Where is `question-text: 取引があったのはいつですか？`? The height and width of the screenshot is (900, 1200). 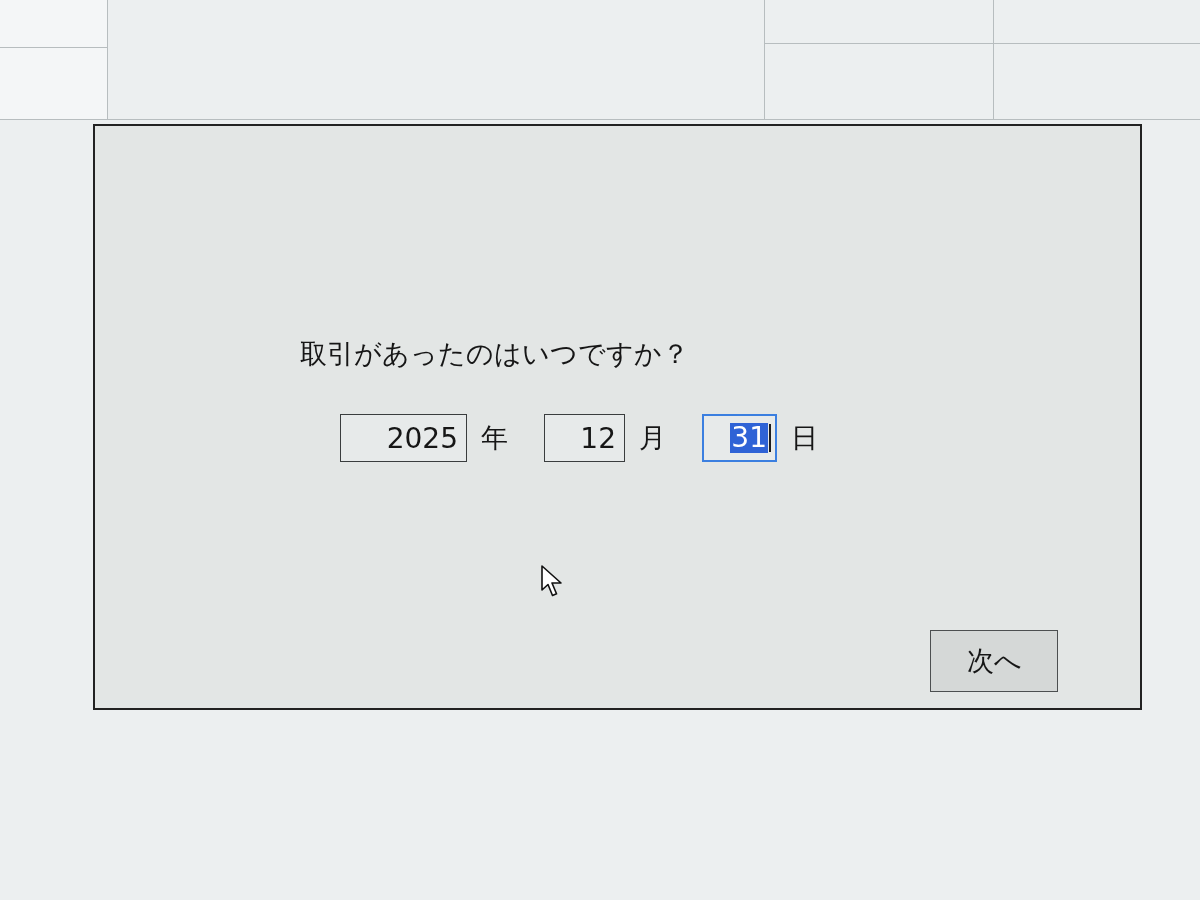 question-text: 取引があったのはいつですか？ is located at coordinates (494, 354).